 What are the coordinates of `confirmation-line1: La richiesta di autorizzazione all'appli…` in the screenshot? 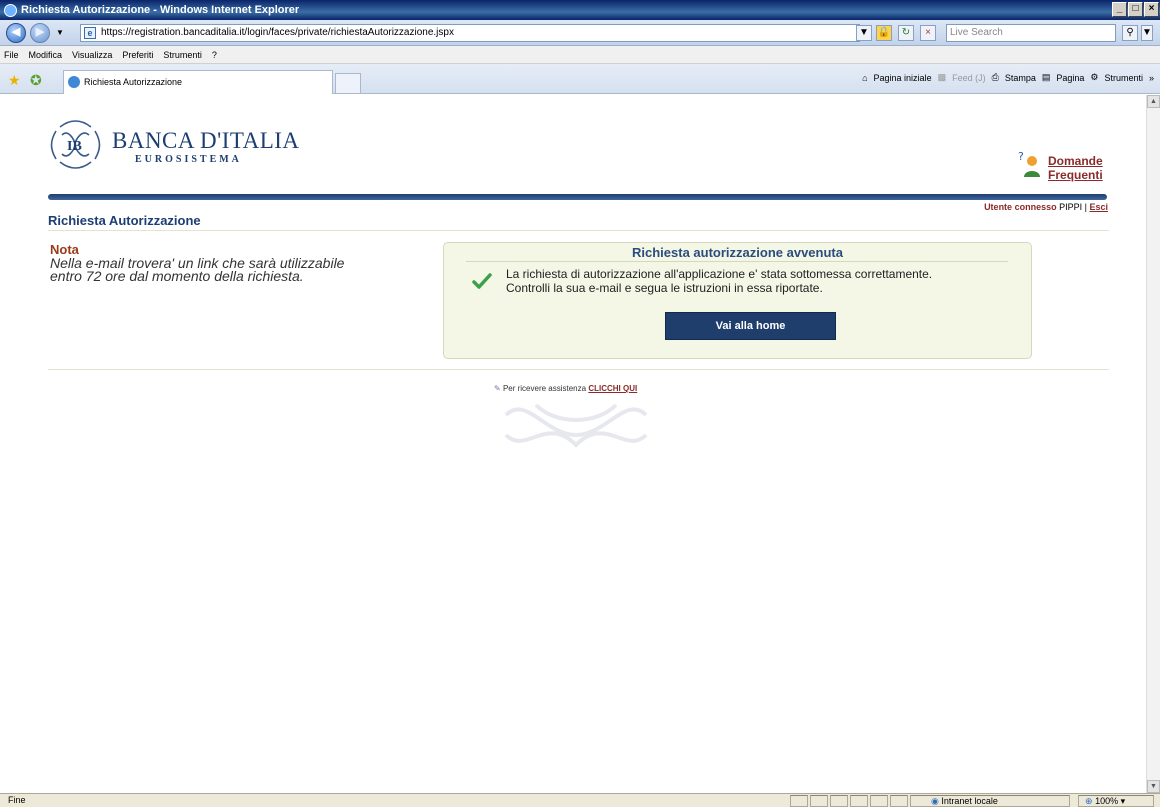 It's located at (719, 274).